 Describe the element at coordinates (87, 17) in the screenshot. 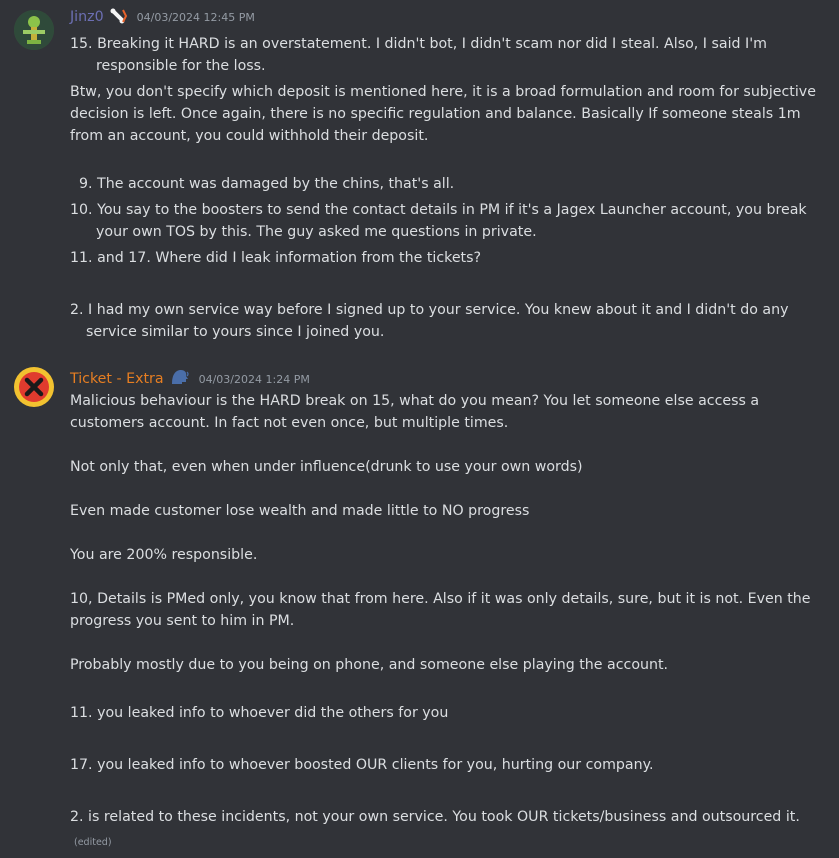

I see `username: Jinz0` at that location.